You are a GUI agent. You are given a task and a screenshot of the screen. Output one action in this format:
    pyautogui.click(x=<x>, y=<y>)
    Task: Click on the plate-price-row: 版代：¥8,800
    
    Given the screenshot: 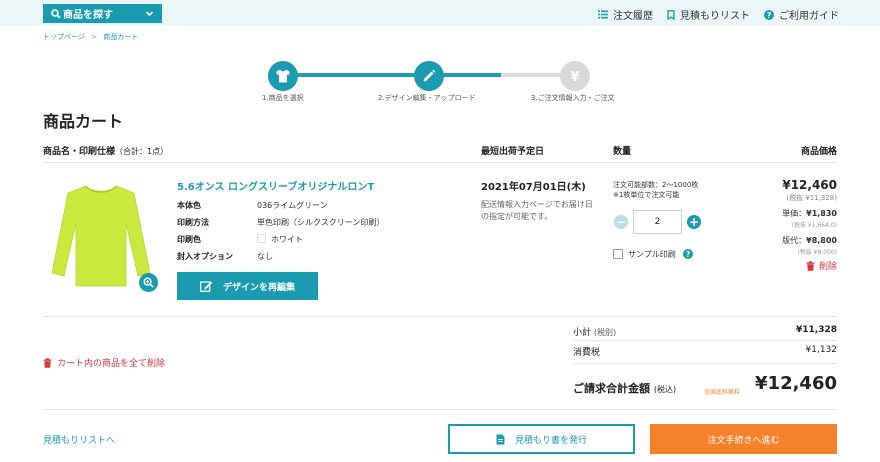 What is the action you would take?
    pyautogui.click(x=809, y=240)
    